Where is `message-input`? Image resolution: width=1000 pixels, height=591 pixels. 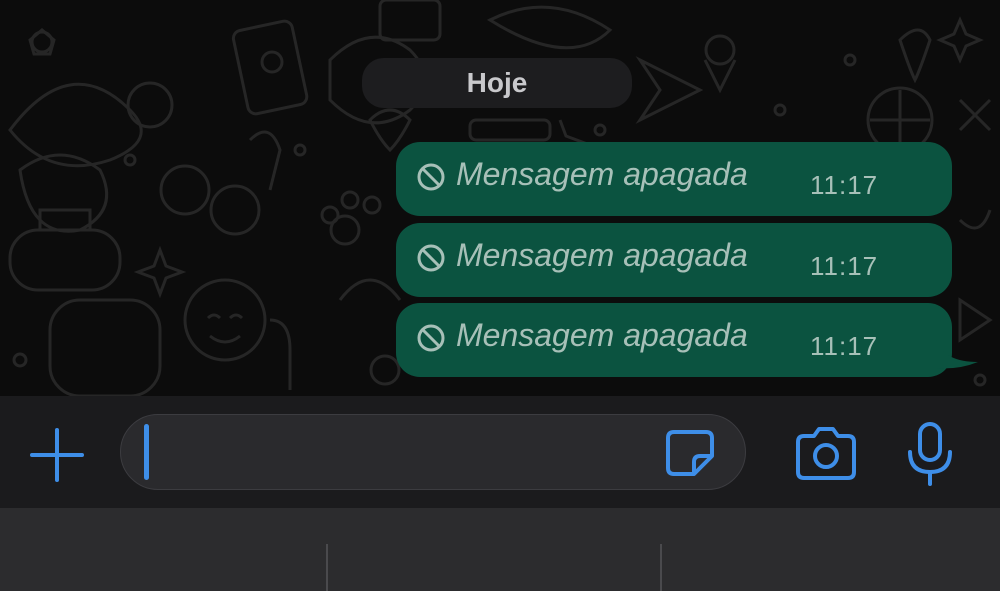
message-input is located at coordinates (409, 453).